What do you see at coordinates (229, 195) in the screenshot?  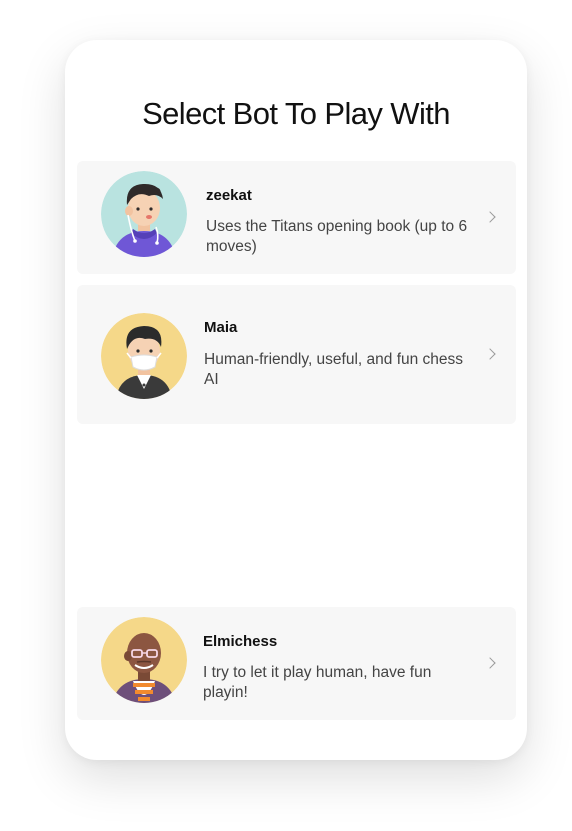 I see `bot-name: zeekat` at bounding box center [229, 195].